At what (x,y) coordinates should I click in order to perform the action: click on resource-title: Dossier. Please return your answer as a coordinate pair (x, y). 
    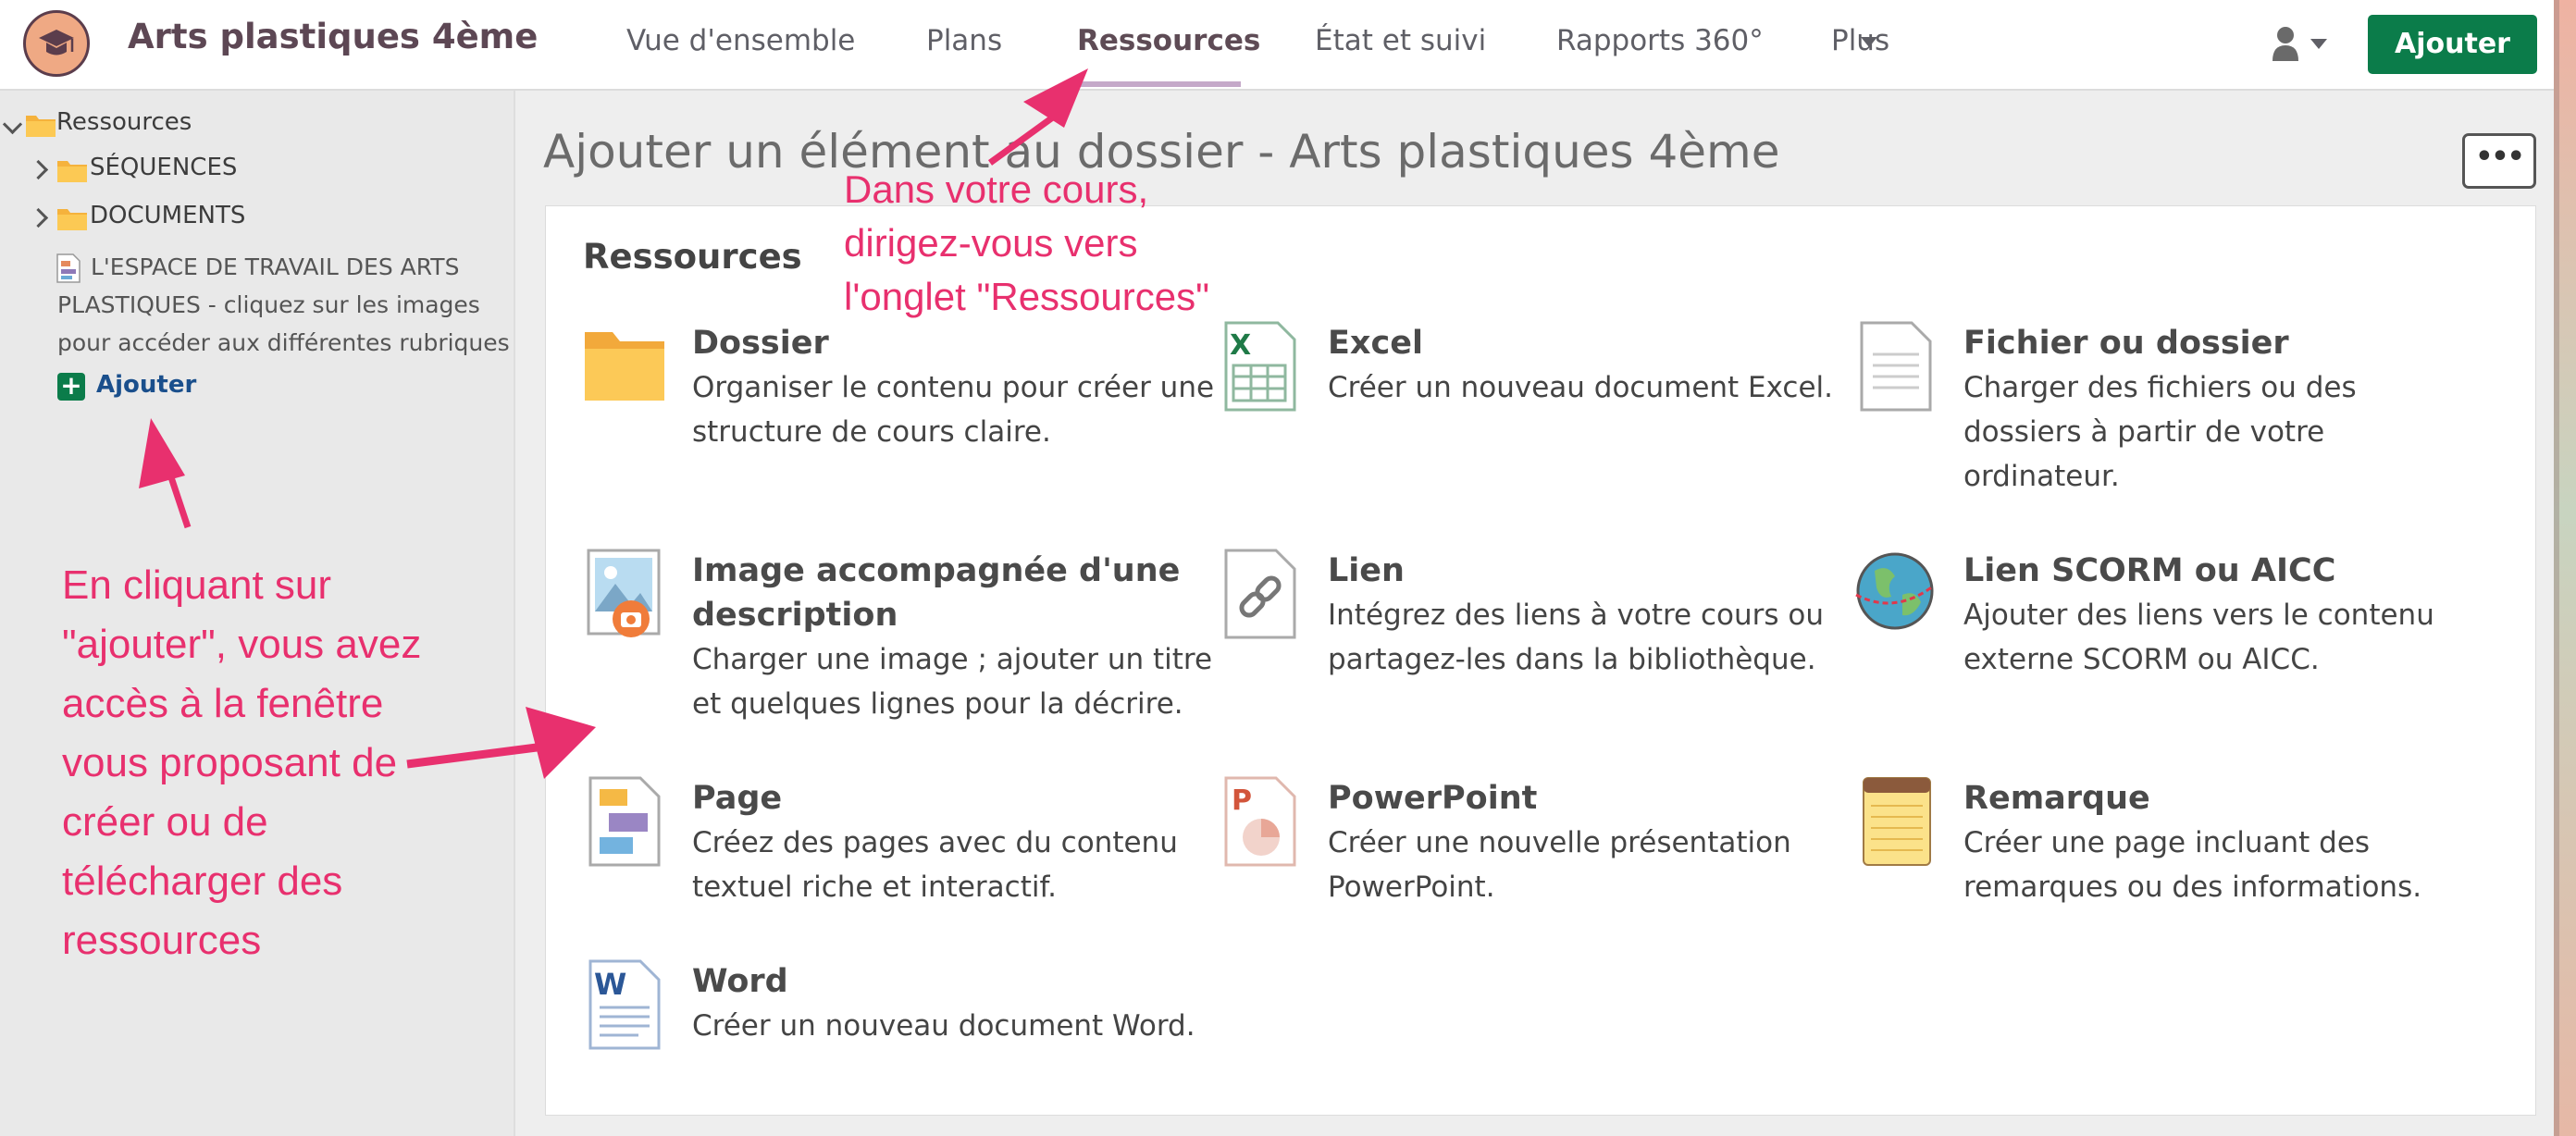
    Looking at the image, I should click on (761, 343).